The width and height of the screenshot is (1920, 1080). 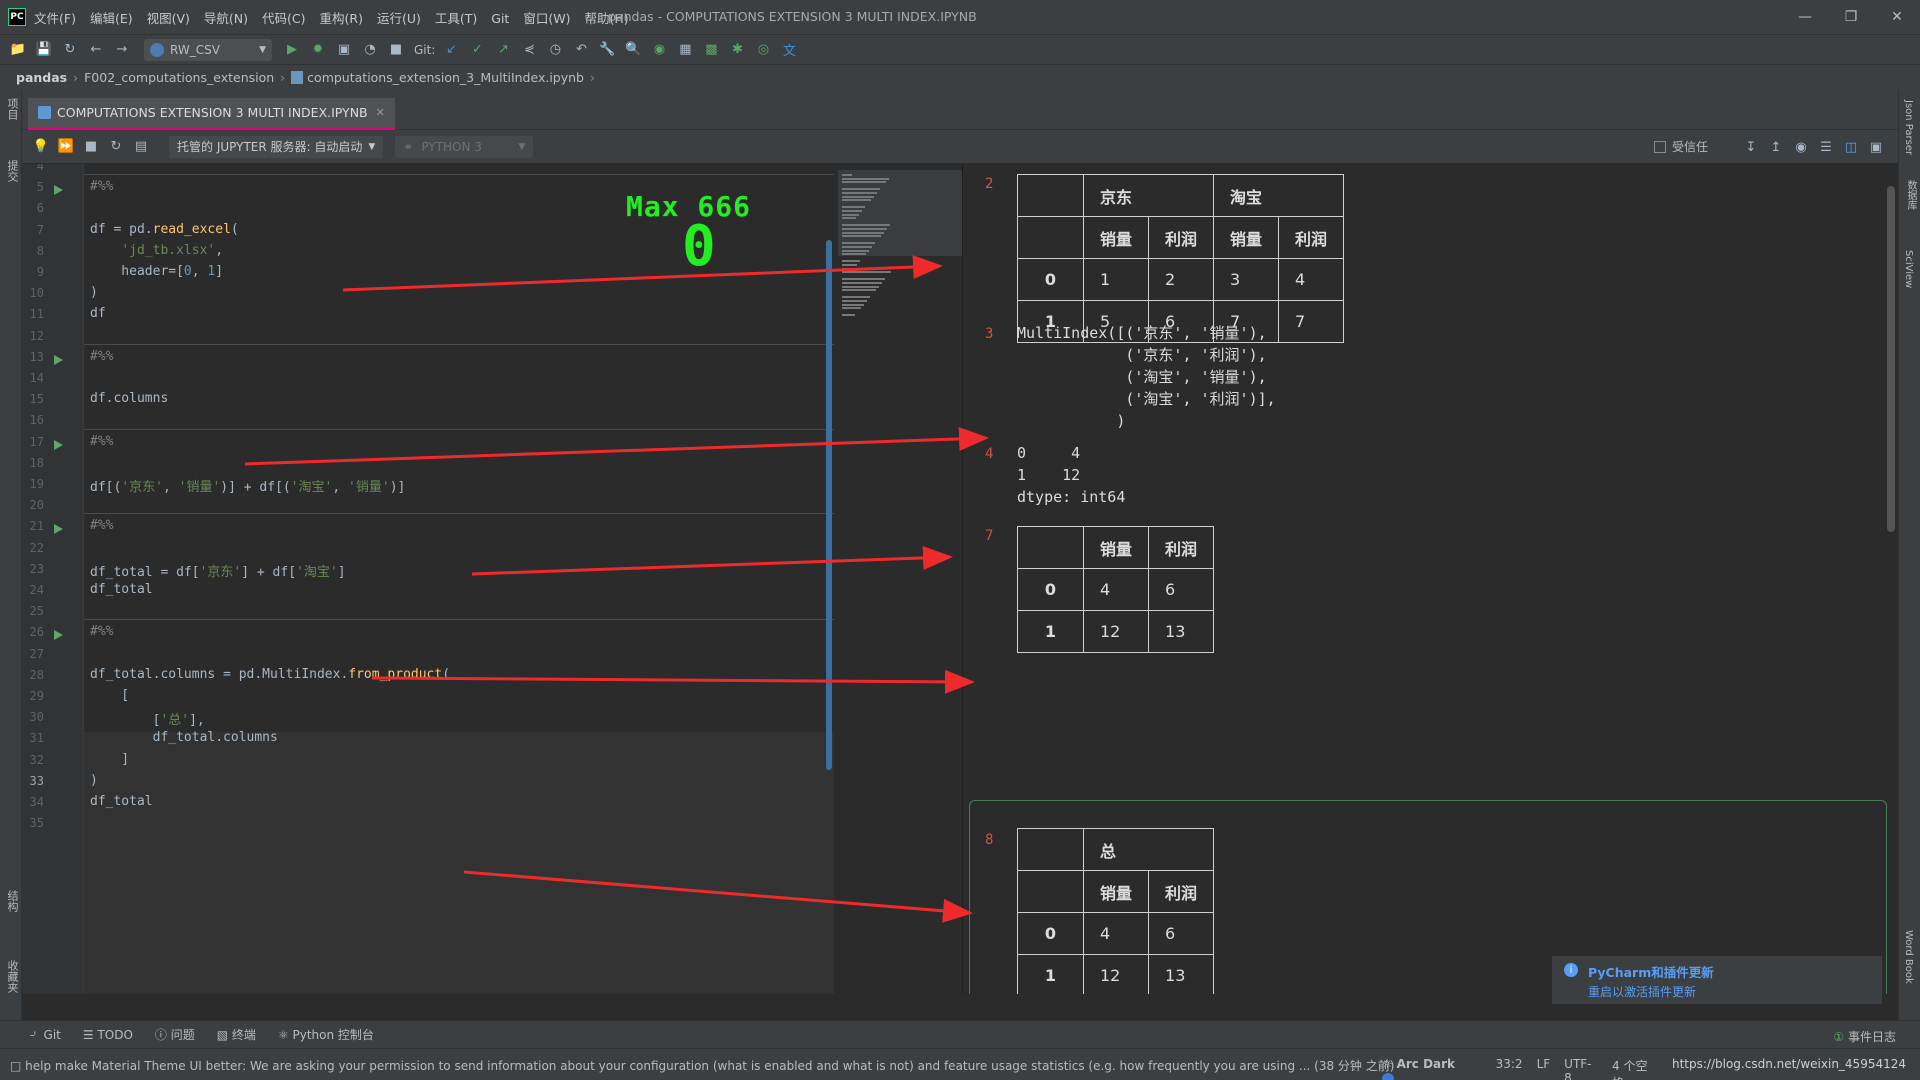 I want to click on indent-setting: 4 个空格, so click(x=1635, y=1068).